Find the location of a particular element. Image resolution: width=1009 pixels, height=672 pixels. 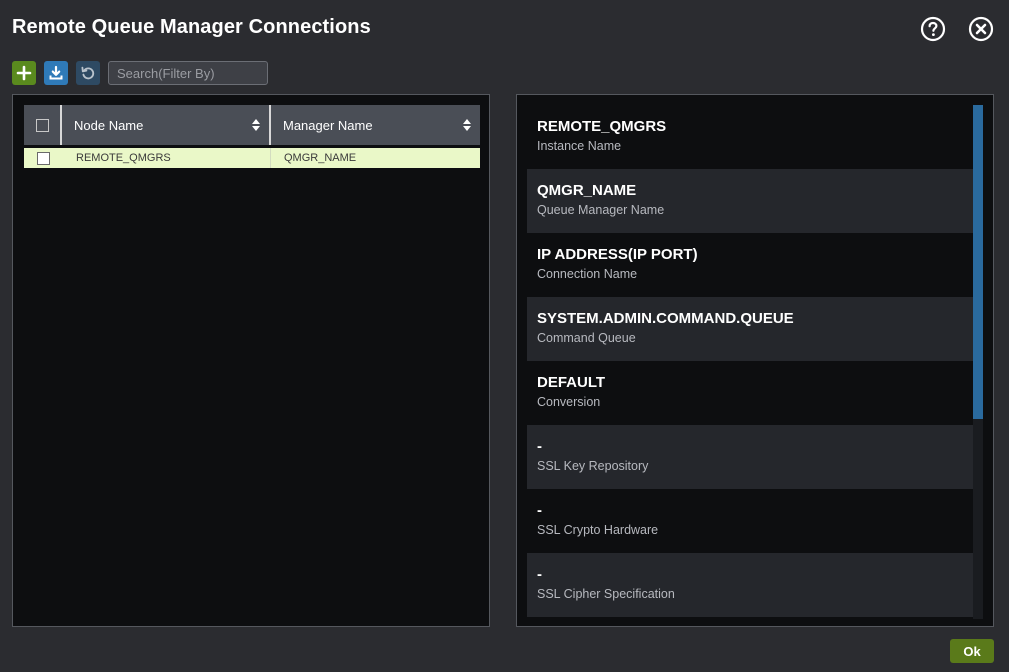

table-row: REMOTE_QMGRS QMGR_NAME is located at coordinates (252, 158).